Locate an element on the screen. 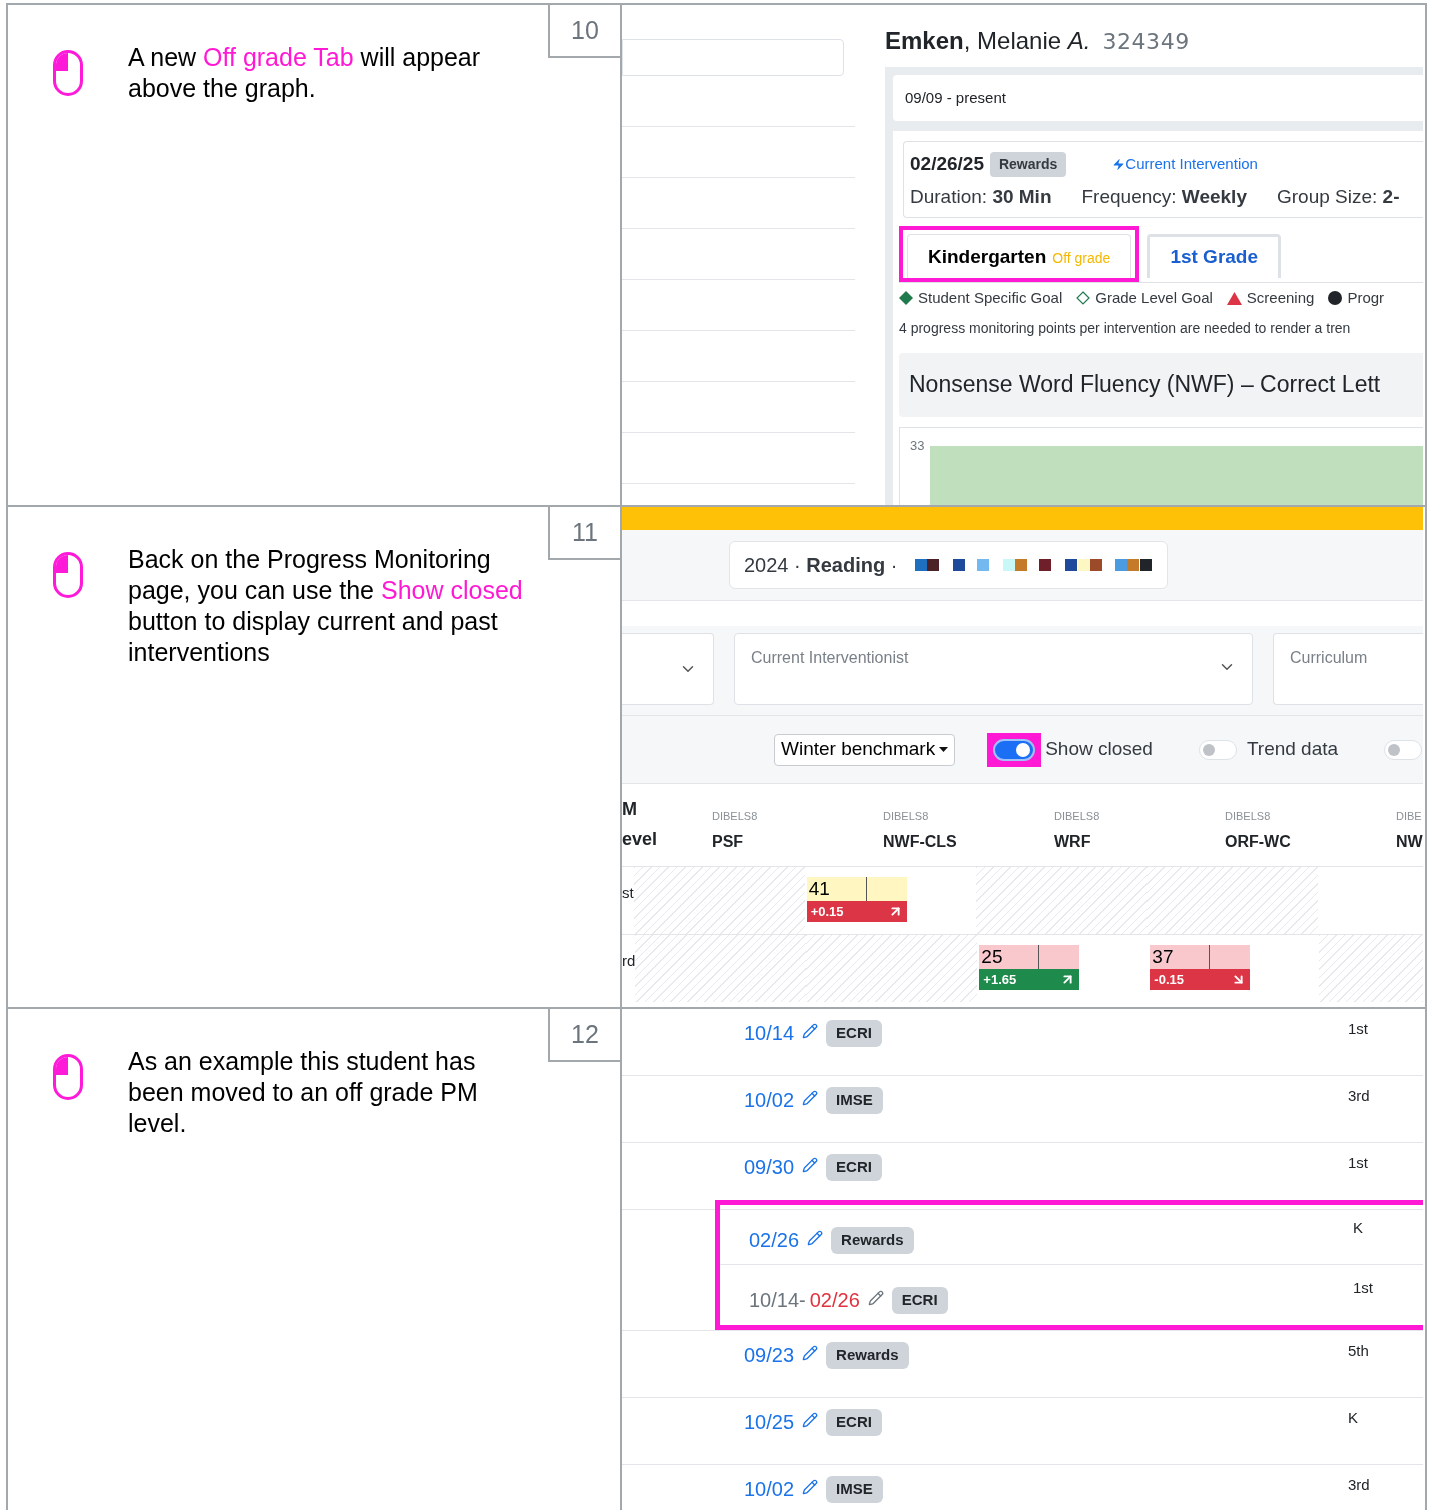  benchmark-select: Winter benchmark is located at coordinates (865, 749).